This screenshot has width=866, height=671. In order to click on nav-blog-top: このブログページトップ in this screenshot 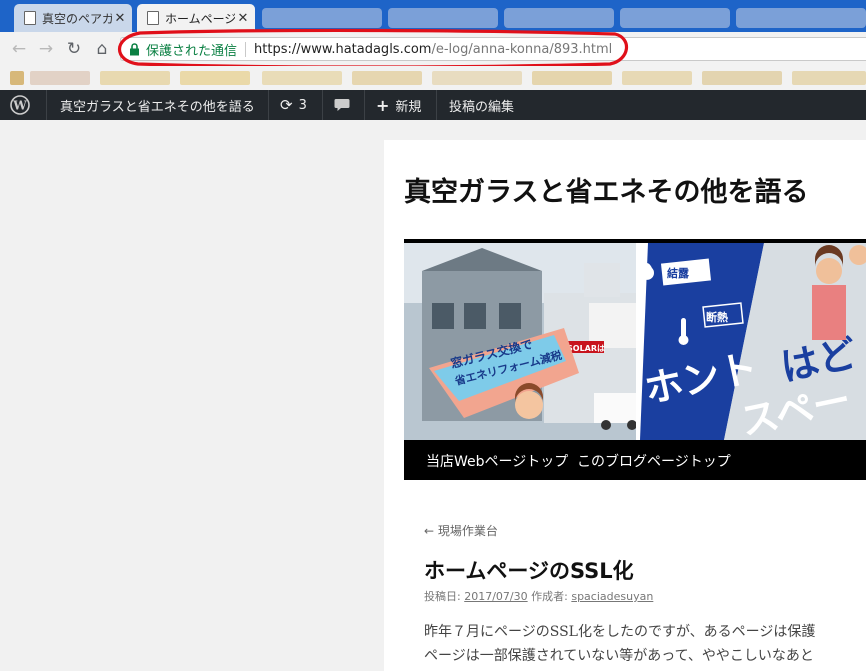, I will do `click(654, 461)`.